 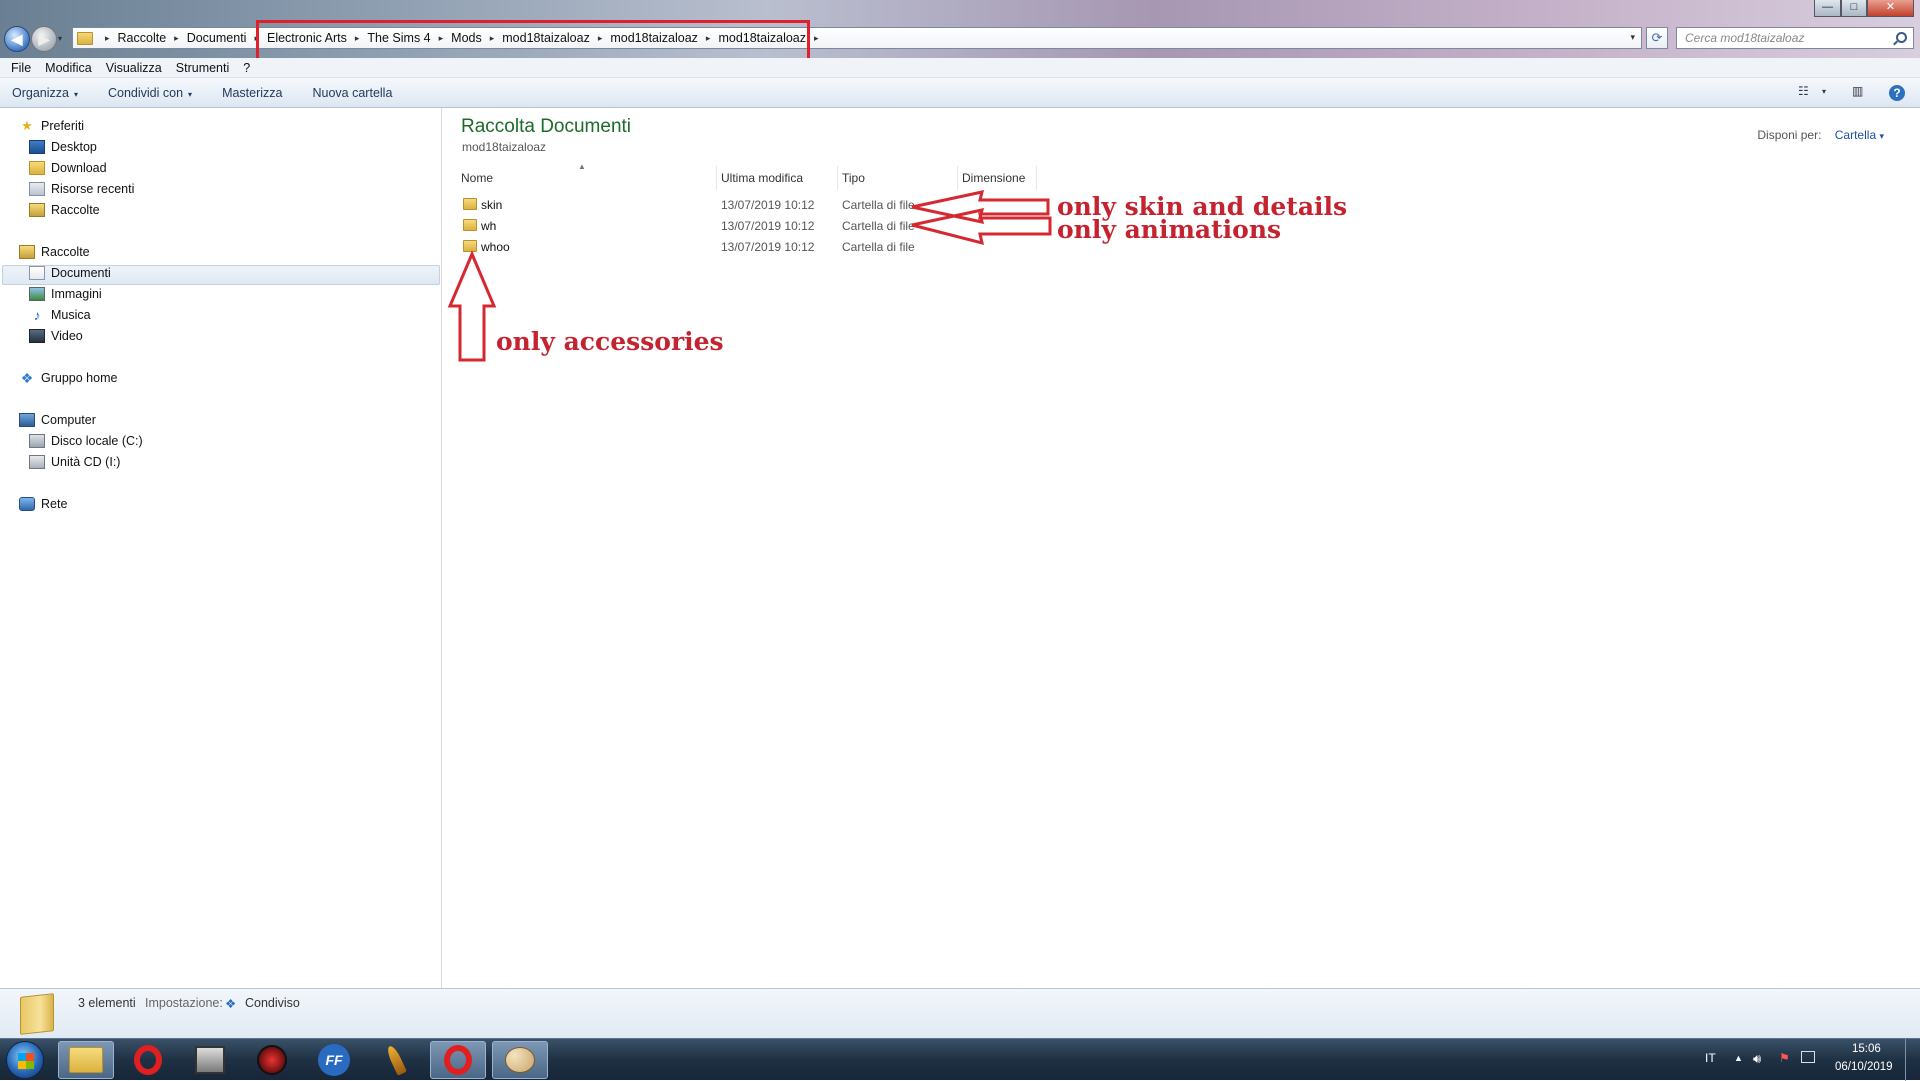 I want to click on volume-icon: 🔊︎, so click(x=1757, y=1059).